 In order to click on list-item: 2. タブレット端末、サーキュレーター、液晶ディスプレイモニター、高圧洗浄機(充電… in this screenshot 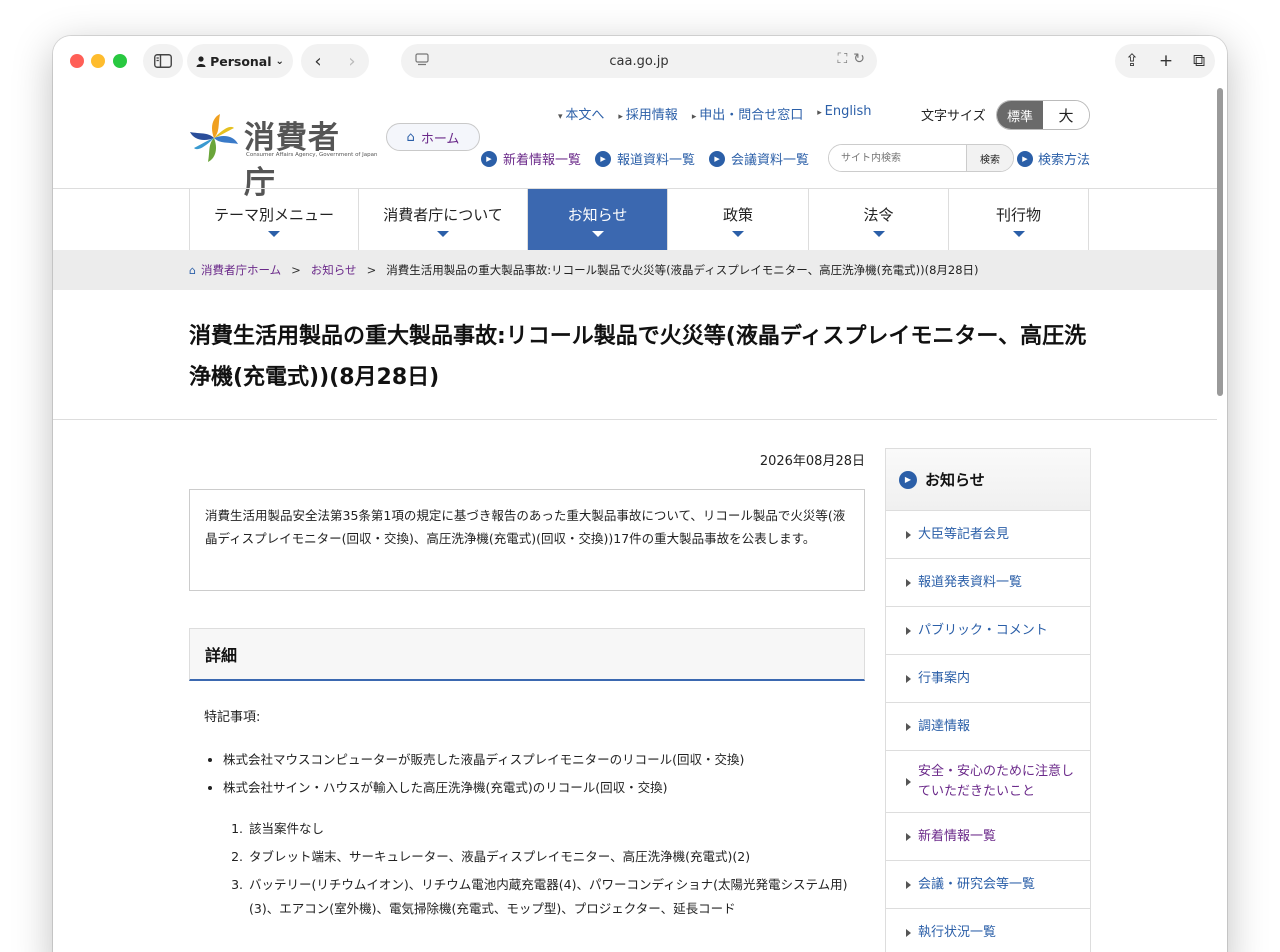, I will do `click(491, 856)`.